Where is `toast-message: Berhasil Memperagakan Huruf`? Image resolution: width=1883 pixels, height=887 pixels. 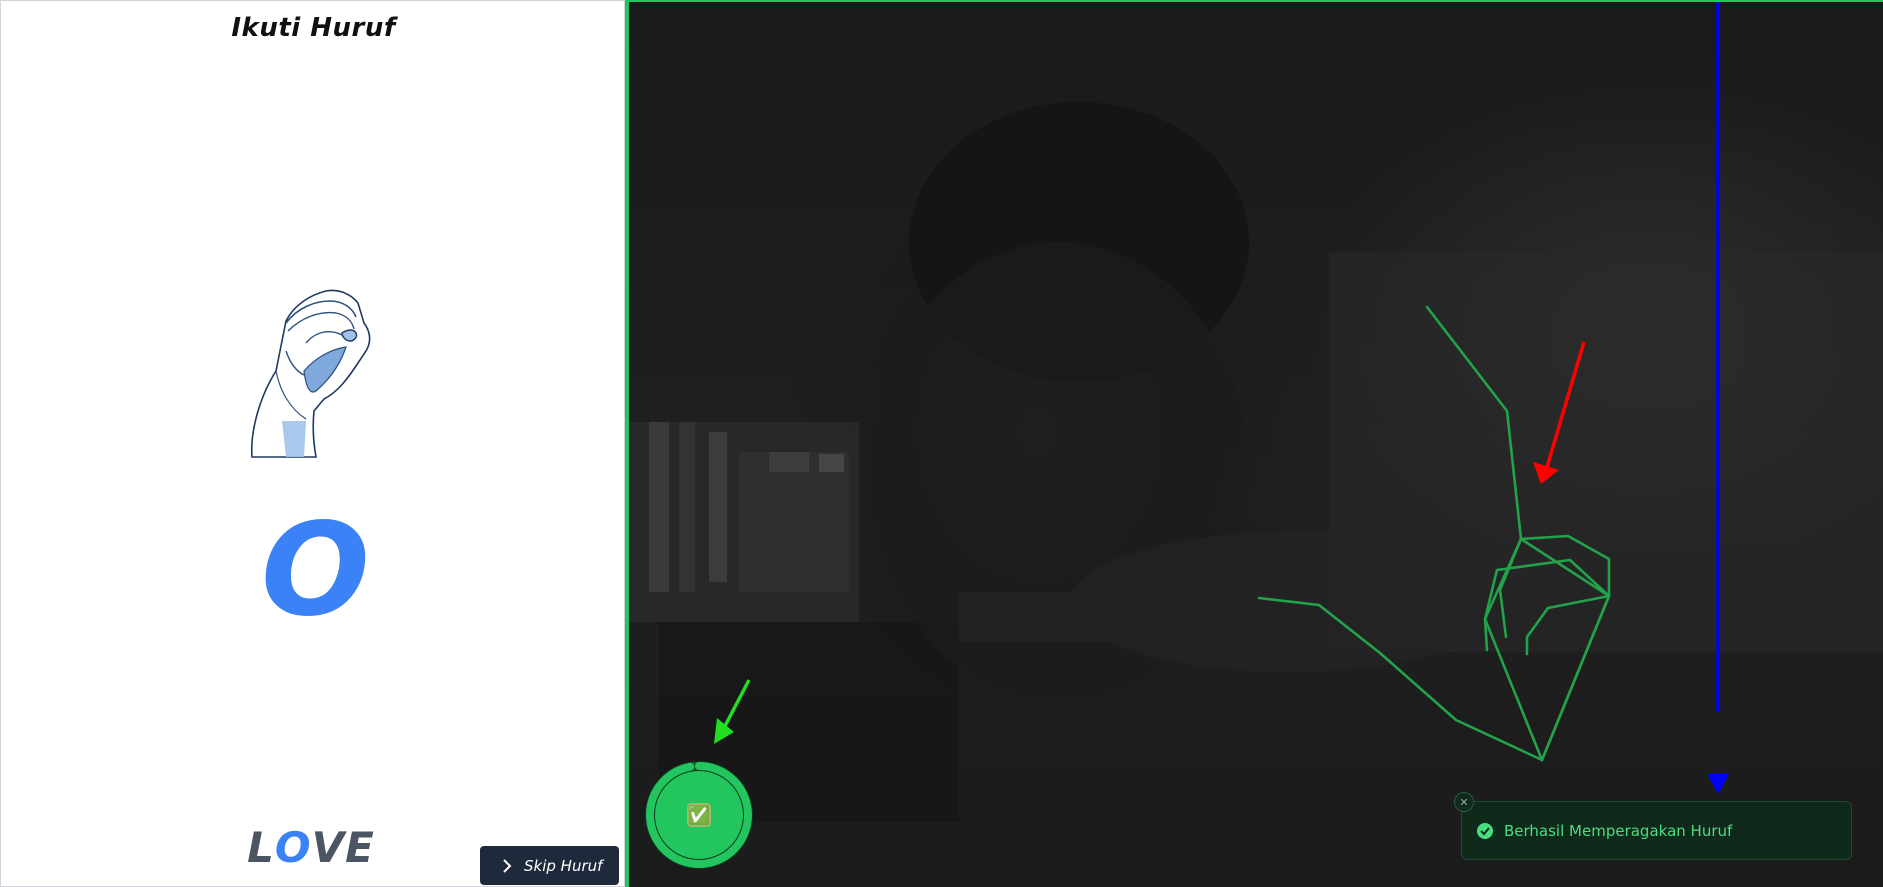
toast-message: Berhasil Memperagakan Huruf is located at coordinates (1618, 830).